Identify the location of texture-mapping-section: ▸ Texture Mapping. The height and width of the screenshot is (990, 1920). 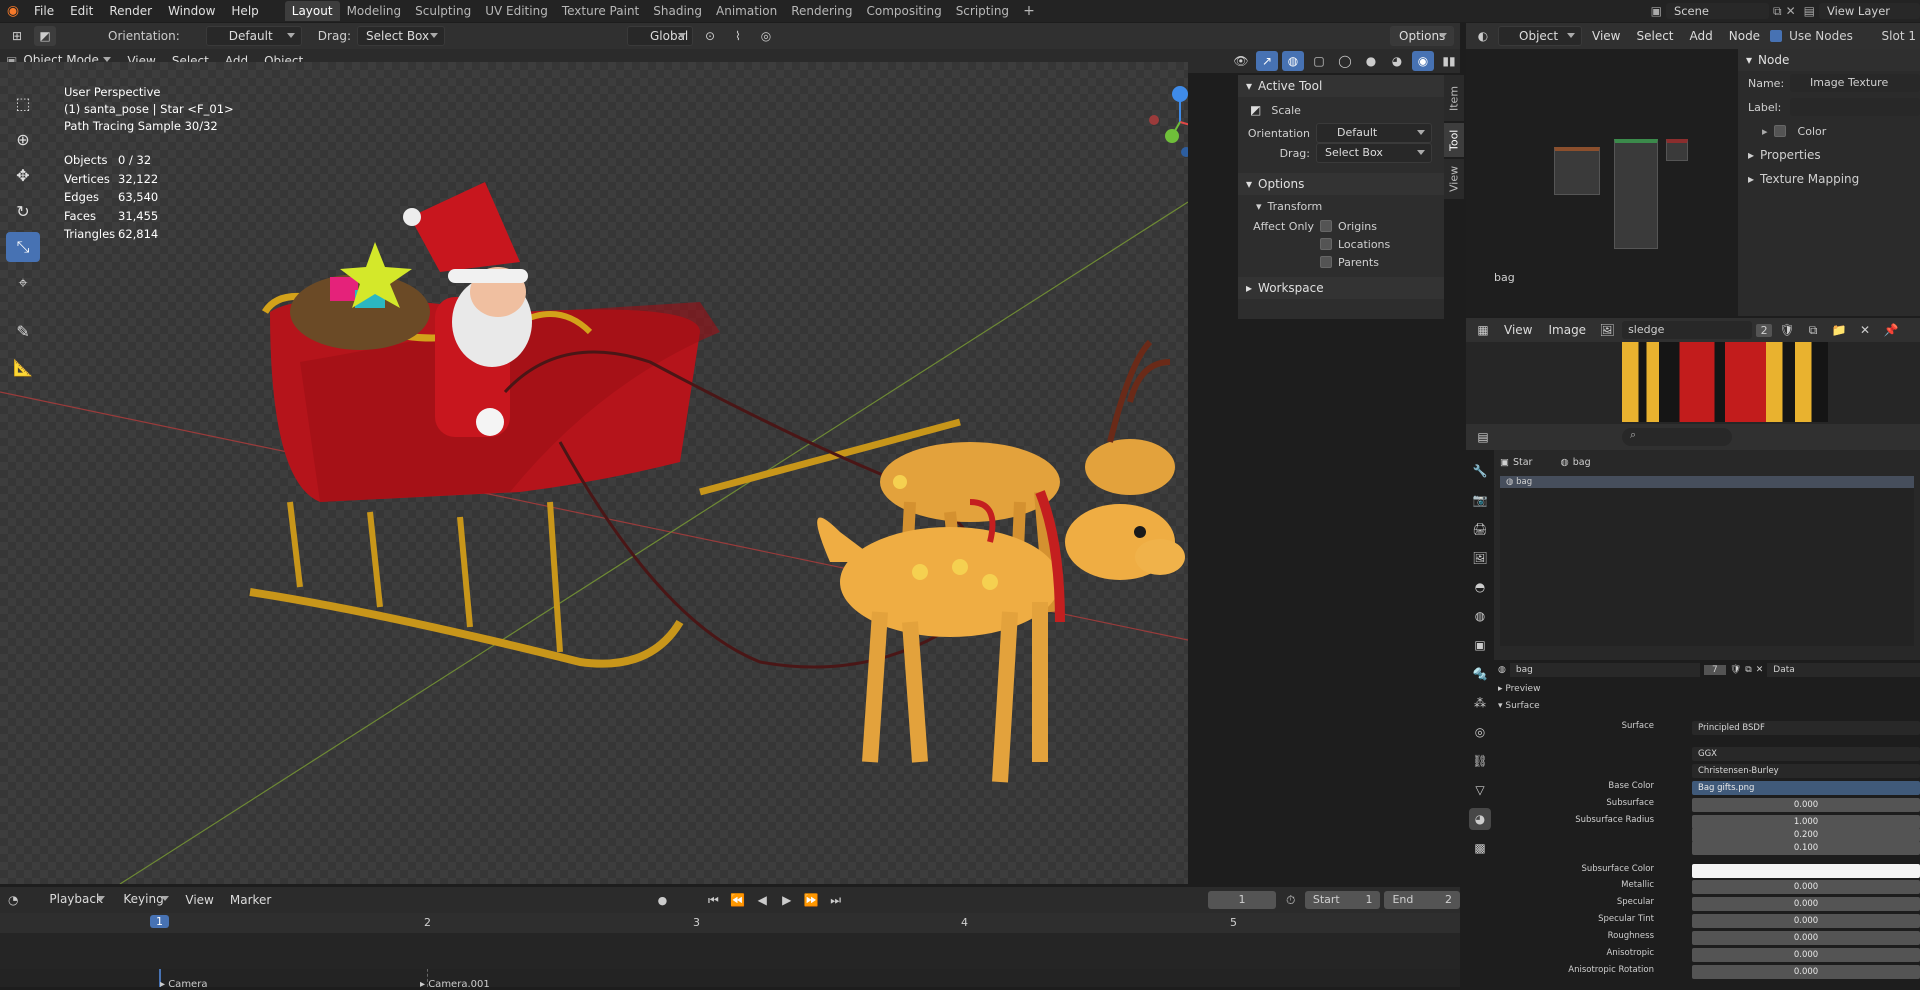
(1829, 179).